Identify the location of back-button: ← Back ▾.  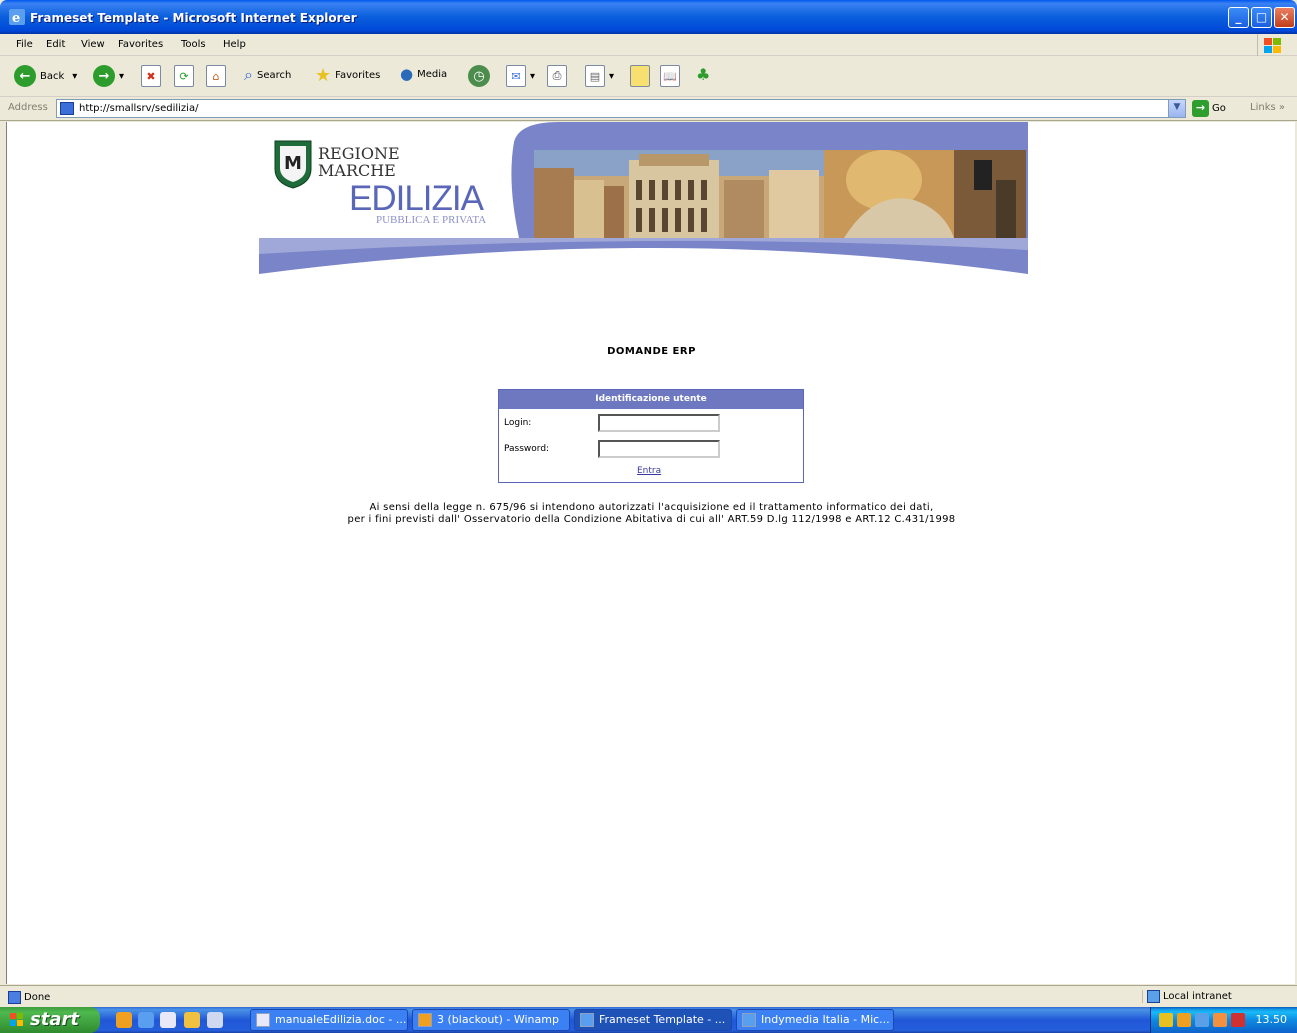
(45, 76).